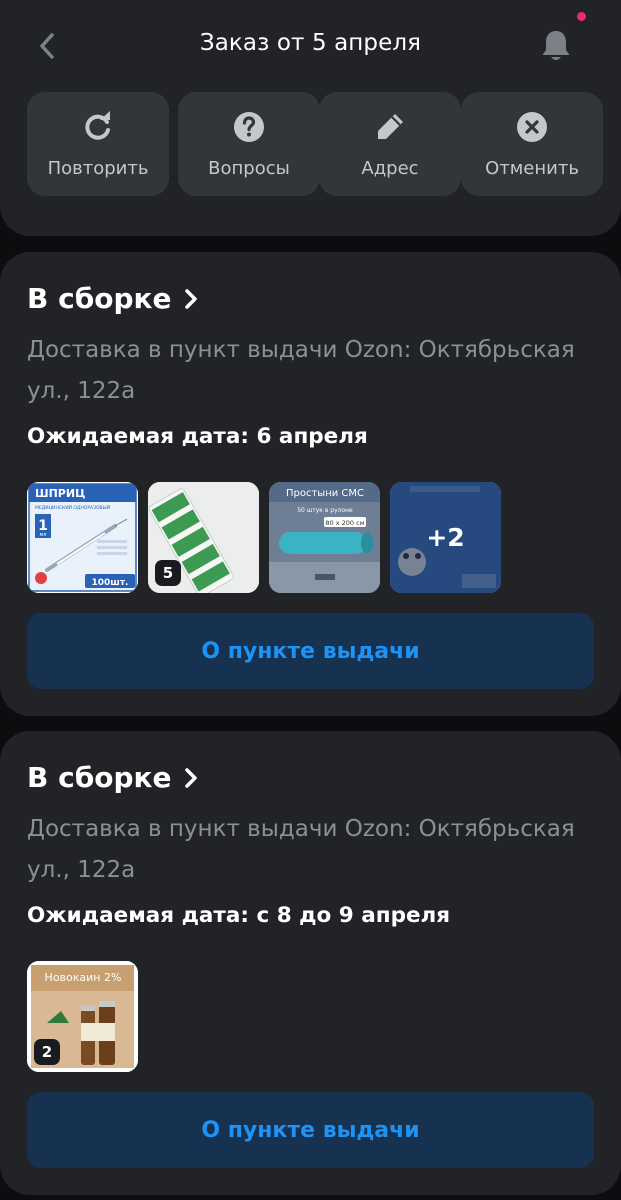  I want to click on bell-icon, so click(556, 45).